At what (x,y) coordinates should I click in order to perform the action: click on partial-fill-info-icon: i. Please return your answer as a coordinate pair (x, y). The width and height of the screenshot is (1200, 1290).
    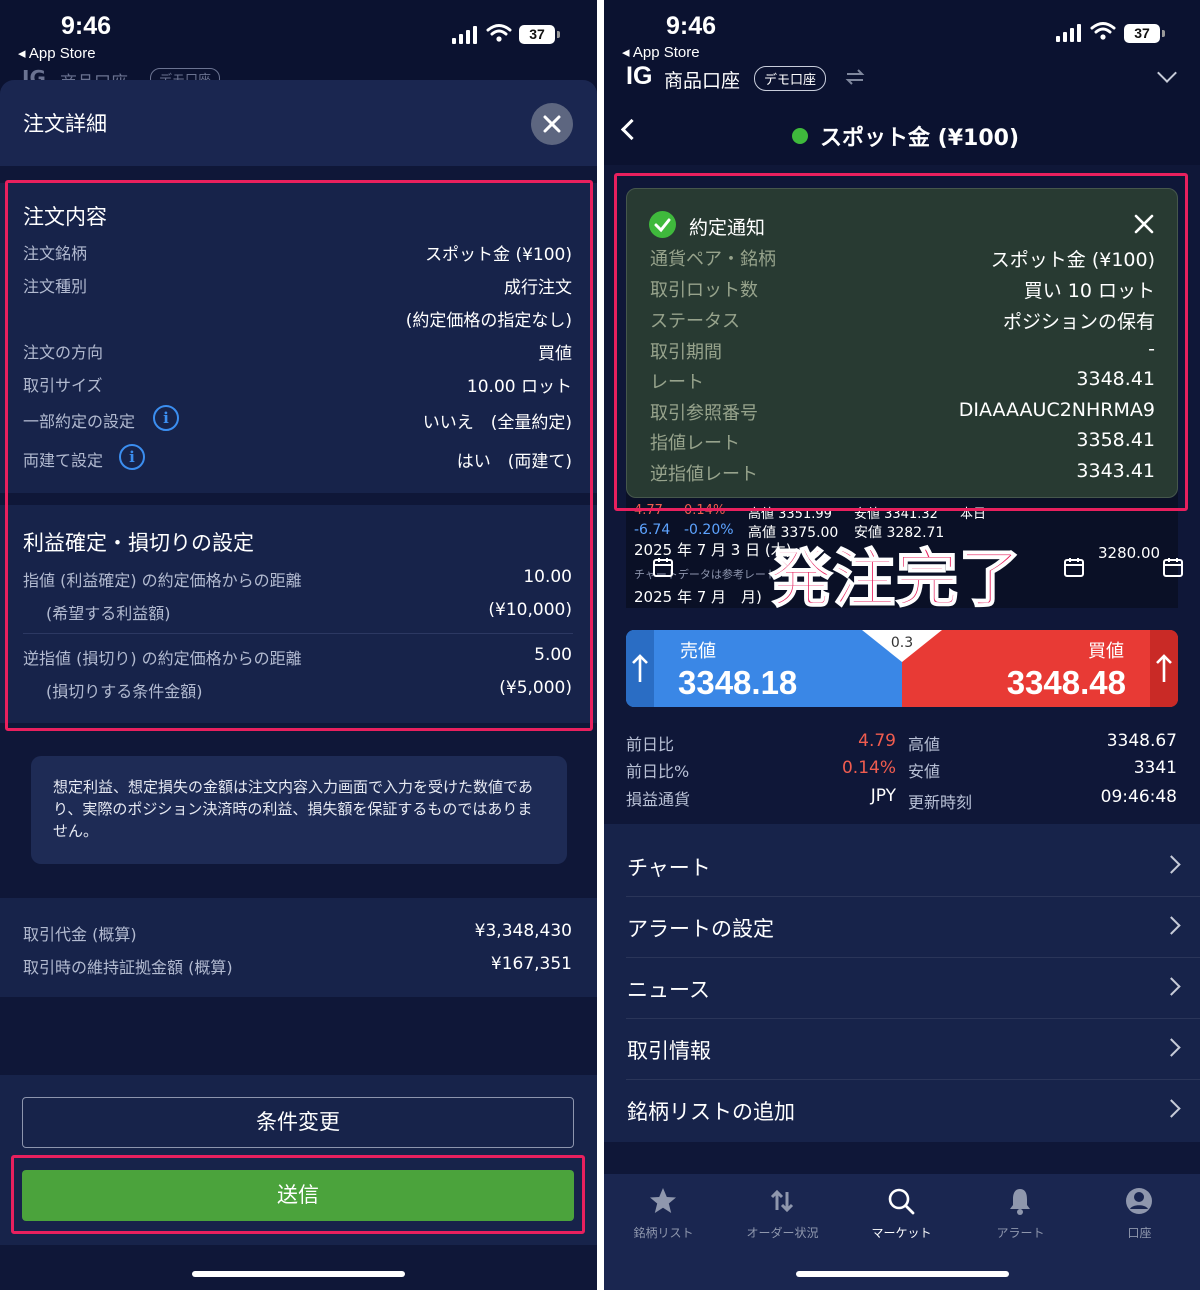
    Looking at the image, I should click on (166, 418).